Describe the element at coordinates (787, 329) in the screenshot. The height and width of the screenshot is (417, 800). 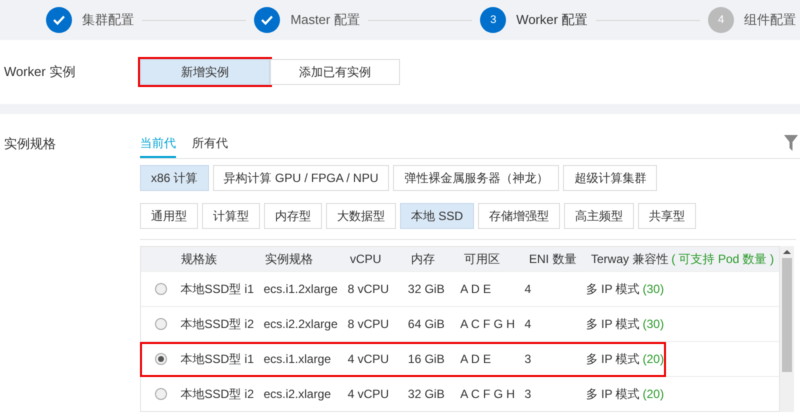
I see `scrollbar` at that location.